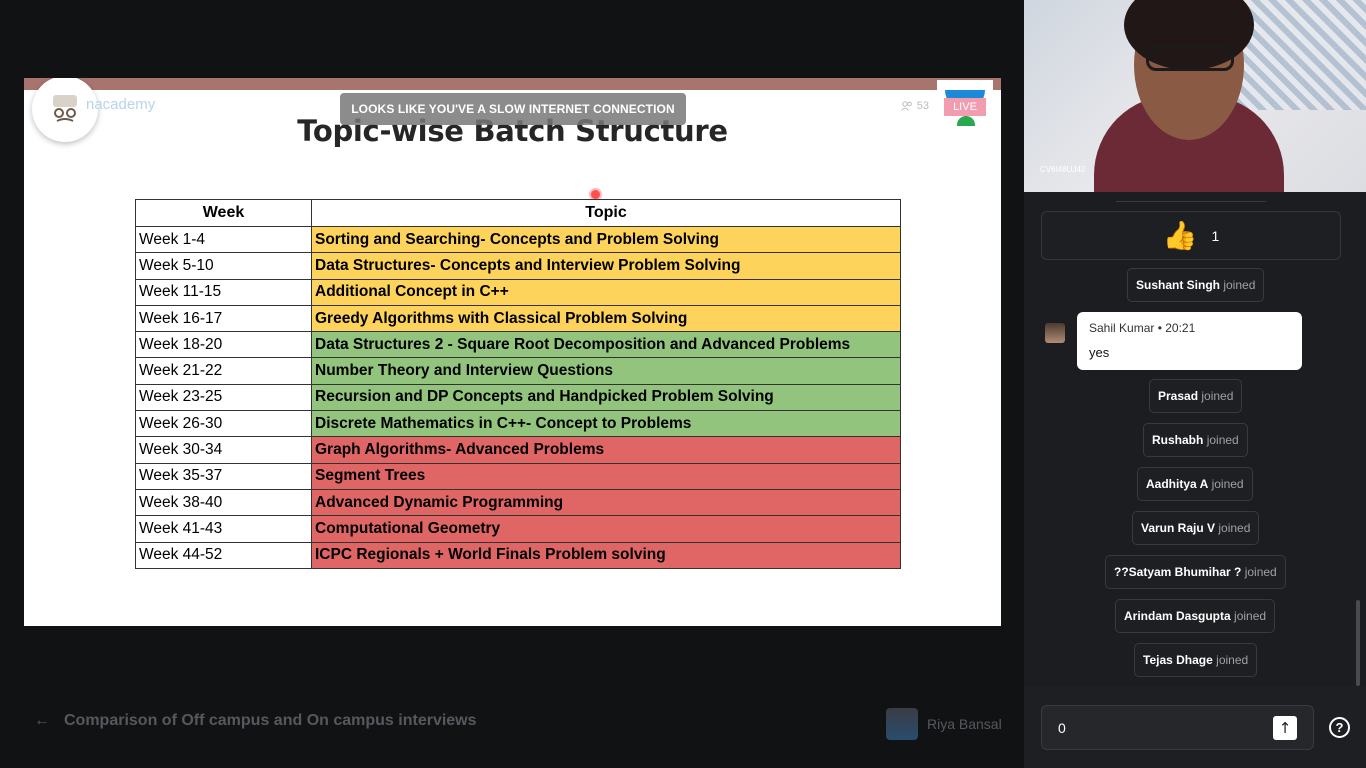 Image resolution: width=1366 pixels, height=768 pixels. I want to click on topic-cell: Computational Geometry, so click(606, 529).